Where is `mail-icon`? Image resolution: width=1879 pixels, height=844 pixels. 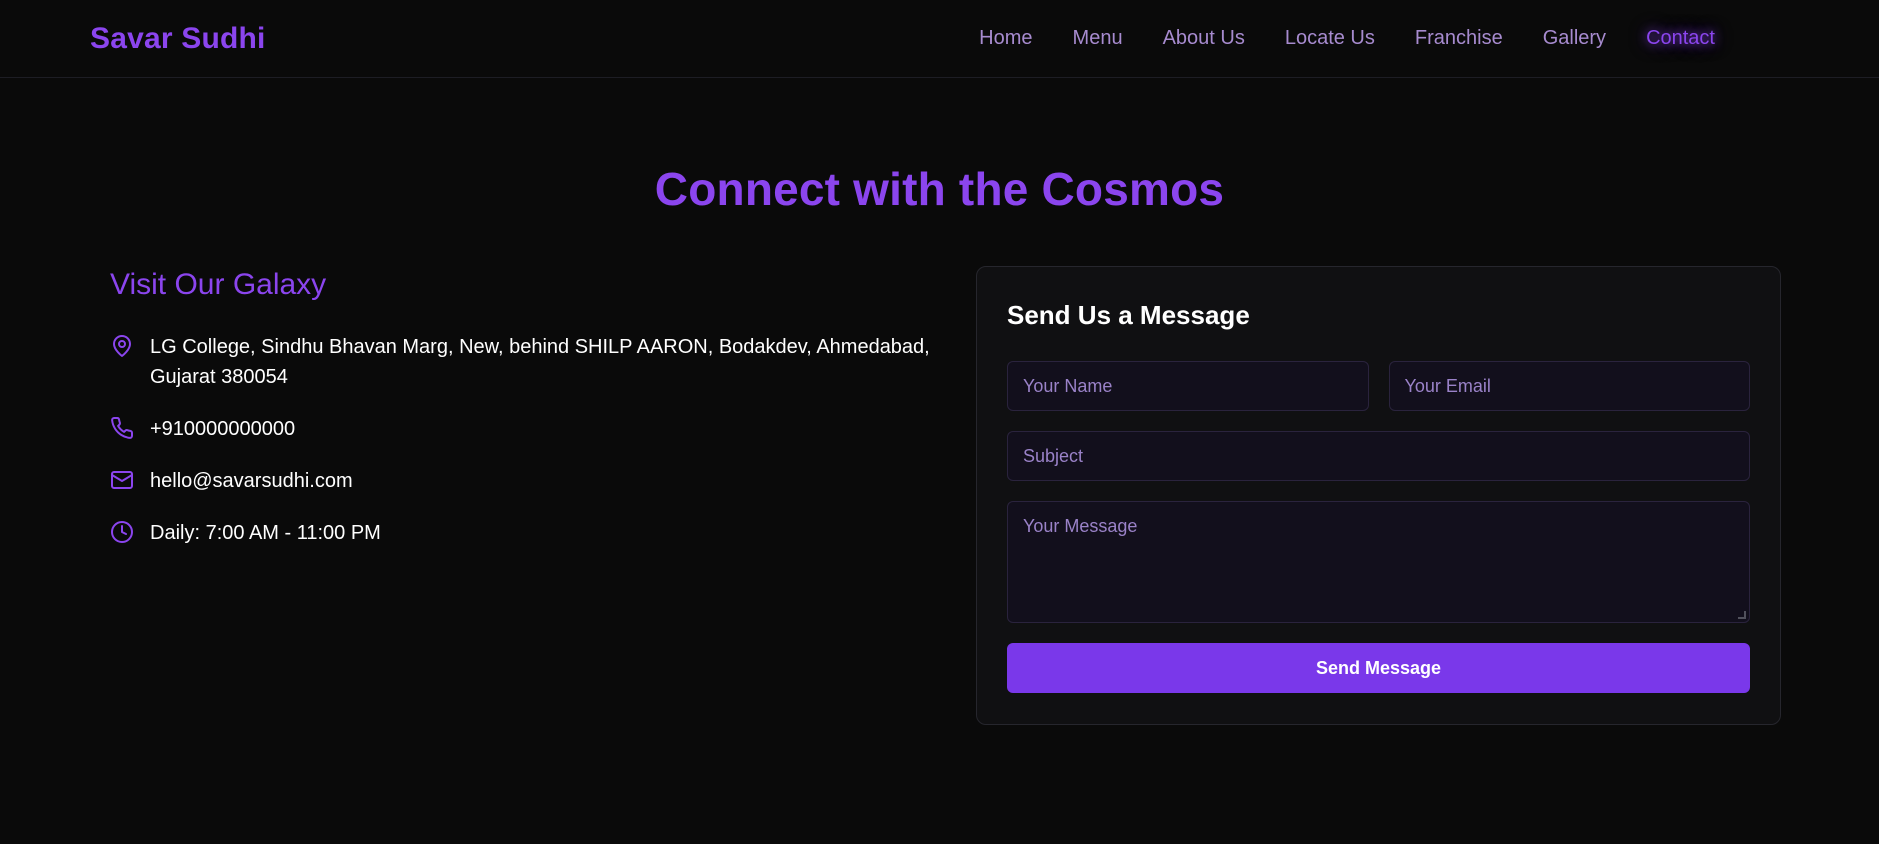 mail-icon is located at coordinates (122, 480).